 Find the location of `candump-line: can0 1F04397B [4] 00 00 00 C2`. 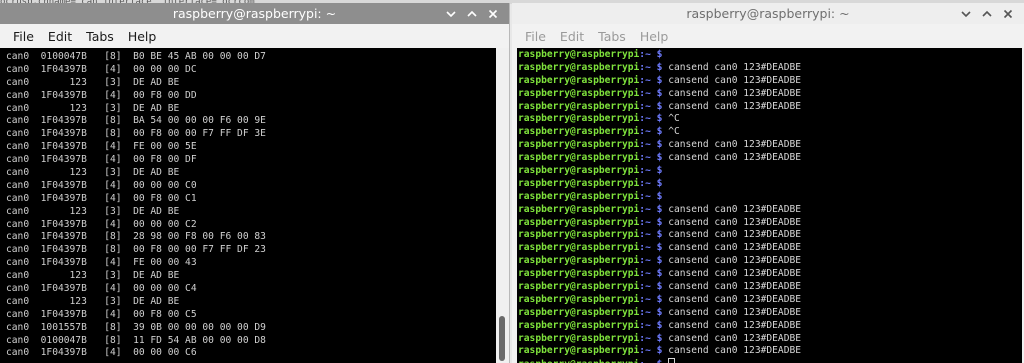

candump-line: can0 1F04397B [4] 00 00 00 C2 is located at coordinates (101, 224).